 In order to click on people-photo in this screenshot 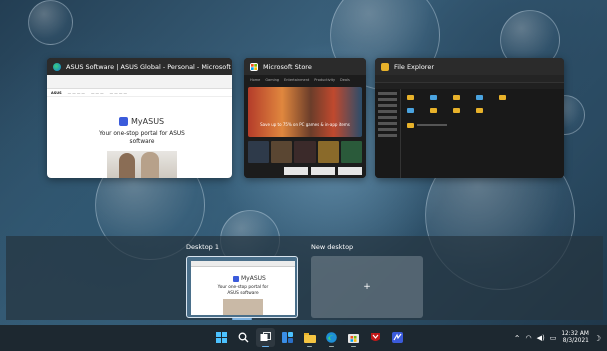, I will do `click(142, 164)`.